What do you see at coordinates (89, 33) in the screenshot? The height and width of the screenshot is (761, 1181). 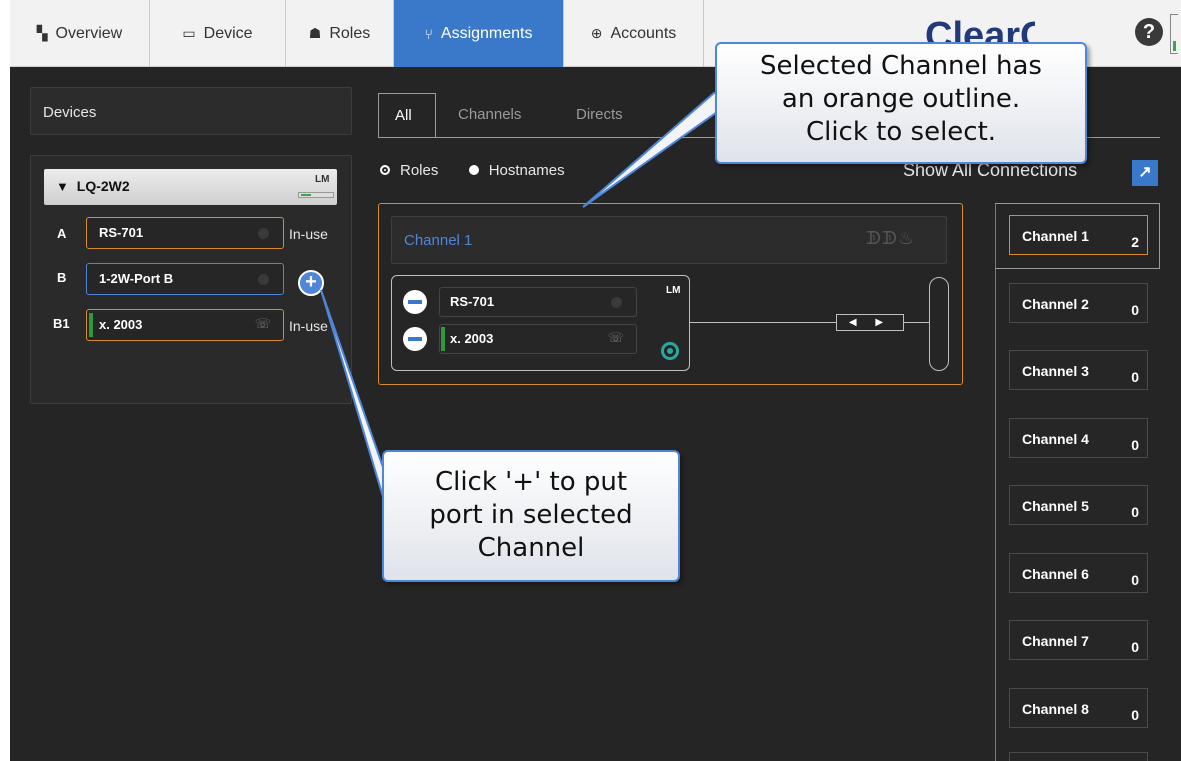 I see `tab-overview-label: Overview` at bounding box center [89, 33].